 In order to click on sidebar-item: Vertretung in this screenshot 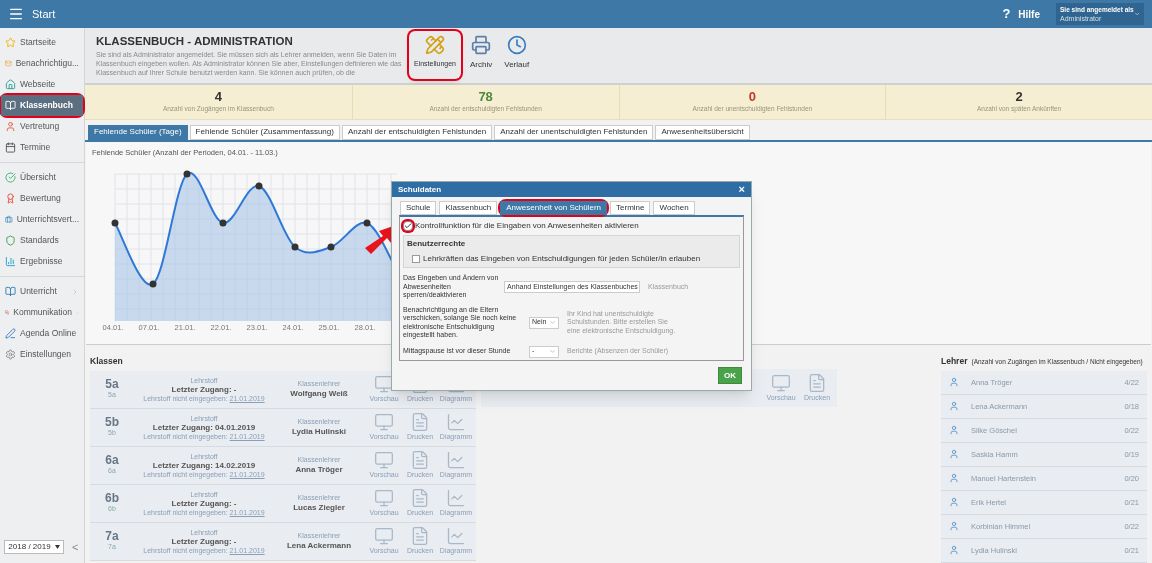, I will do `click(42, 126)`.